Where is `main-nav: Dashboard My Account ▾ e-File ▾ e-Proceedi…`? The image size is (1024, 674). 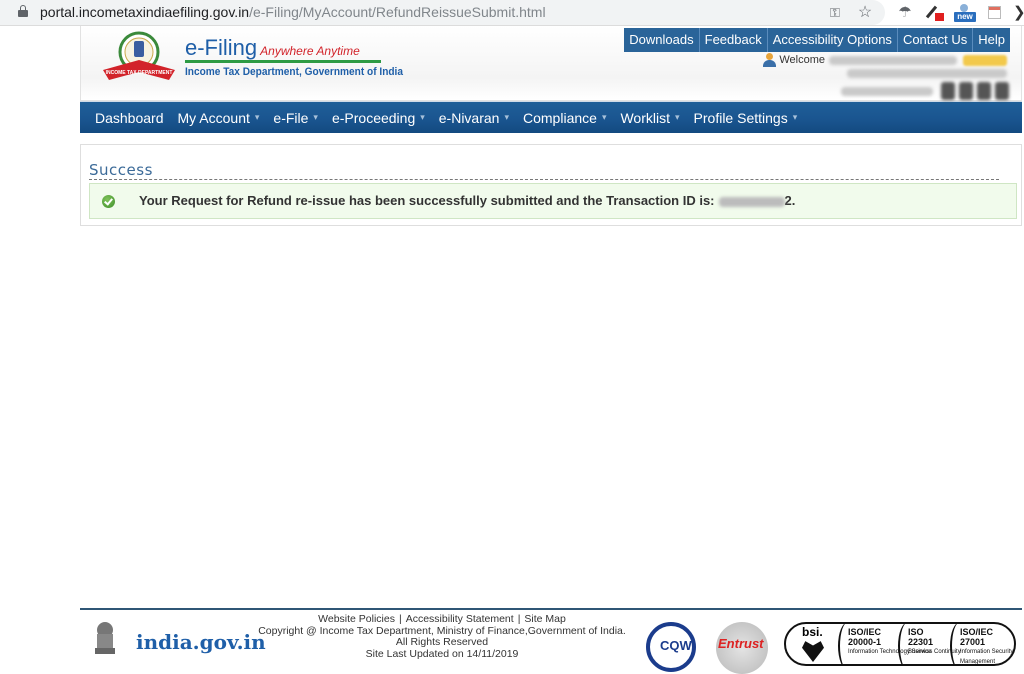 main-nav: Dashboard My Account ▾ e-File ▾ e-Proceedi… is located at coordinates (551, 117).